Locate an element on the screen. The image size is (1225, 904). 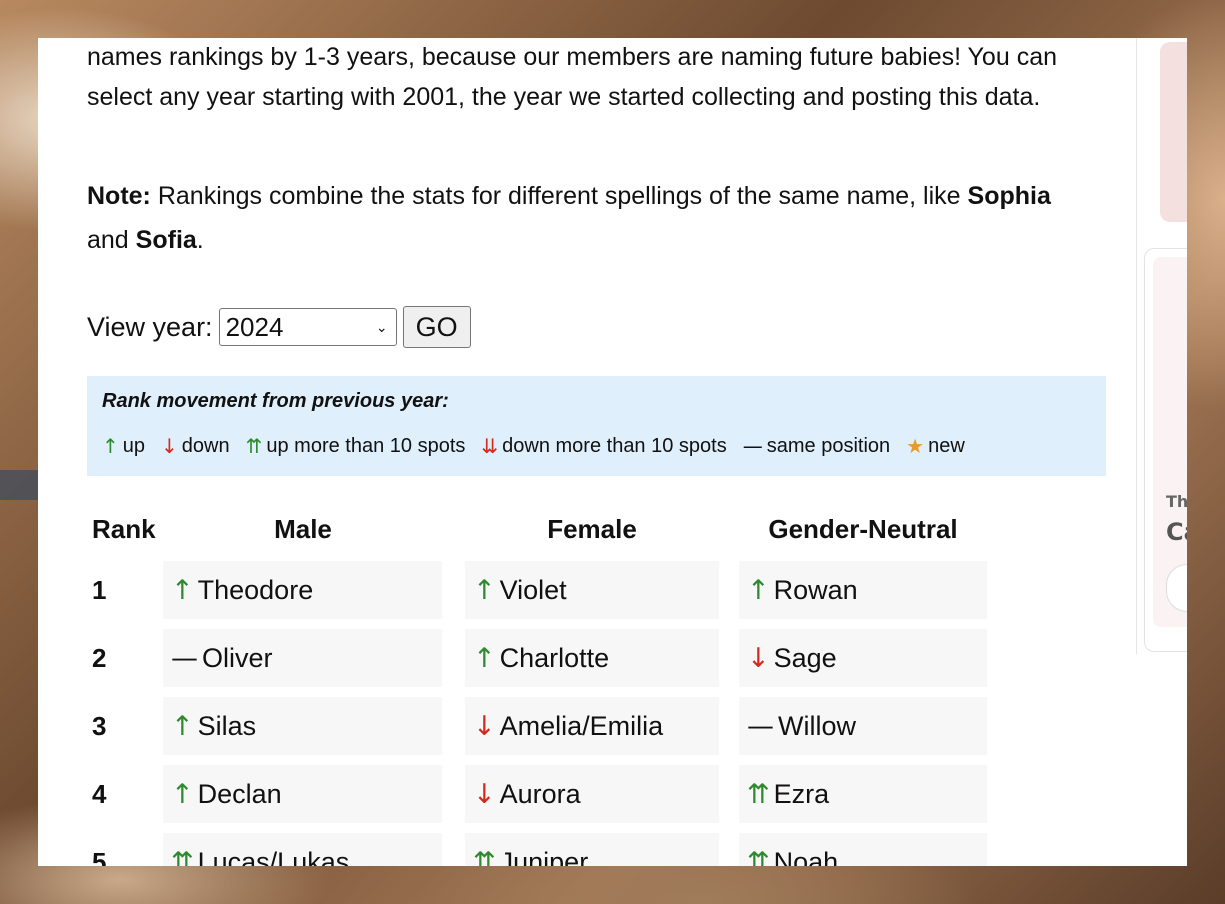
sidebar-ad is located at coordinates (1173, 132).